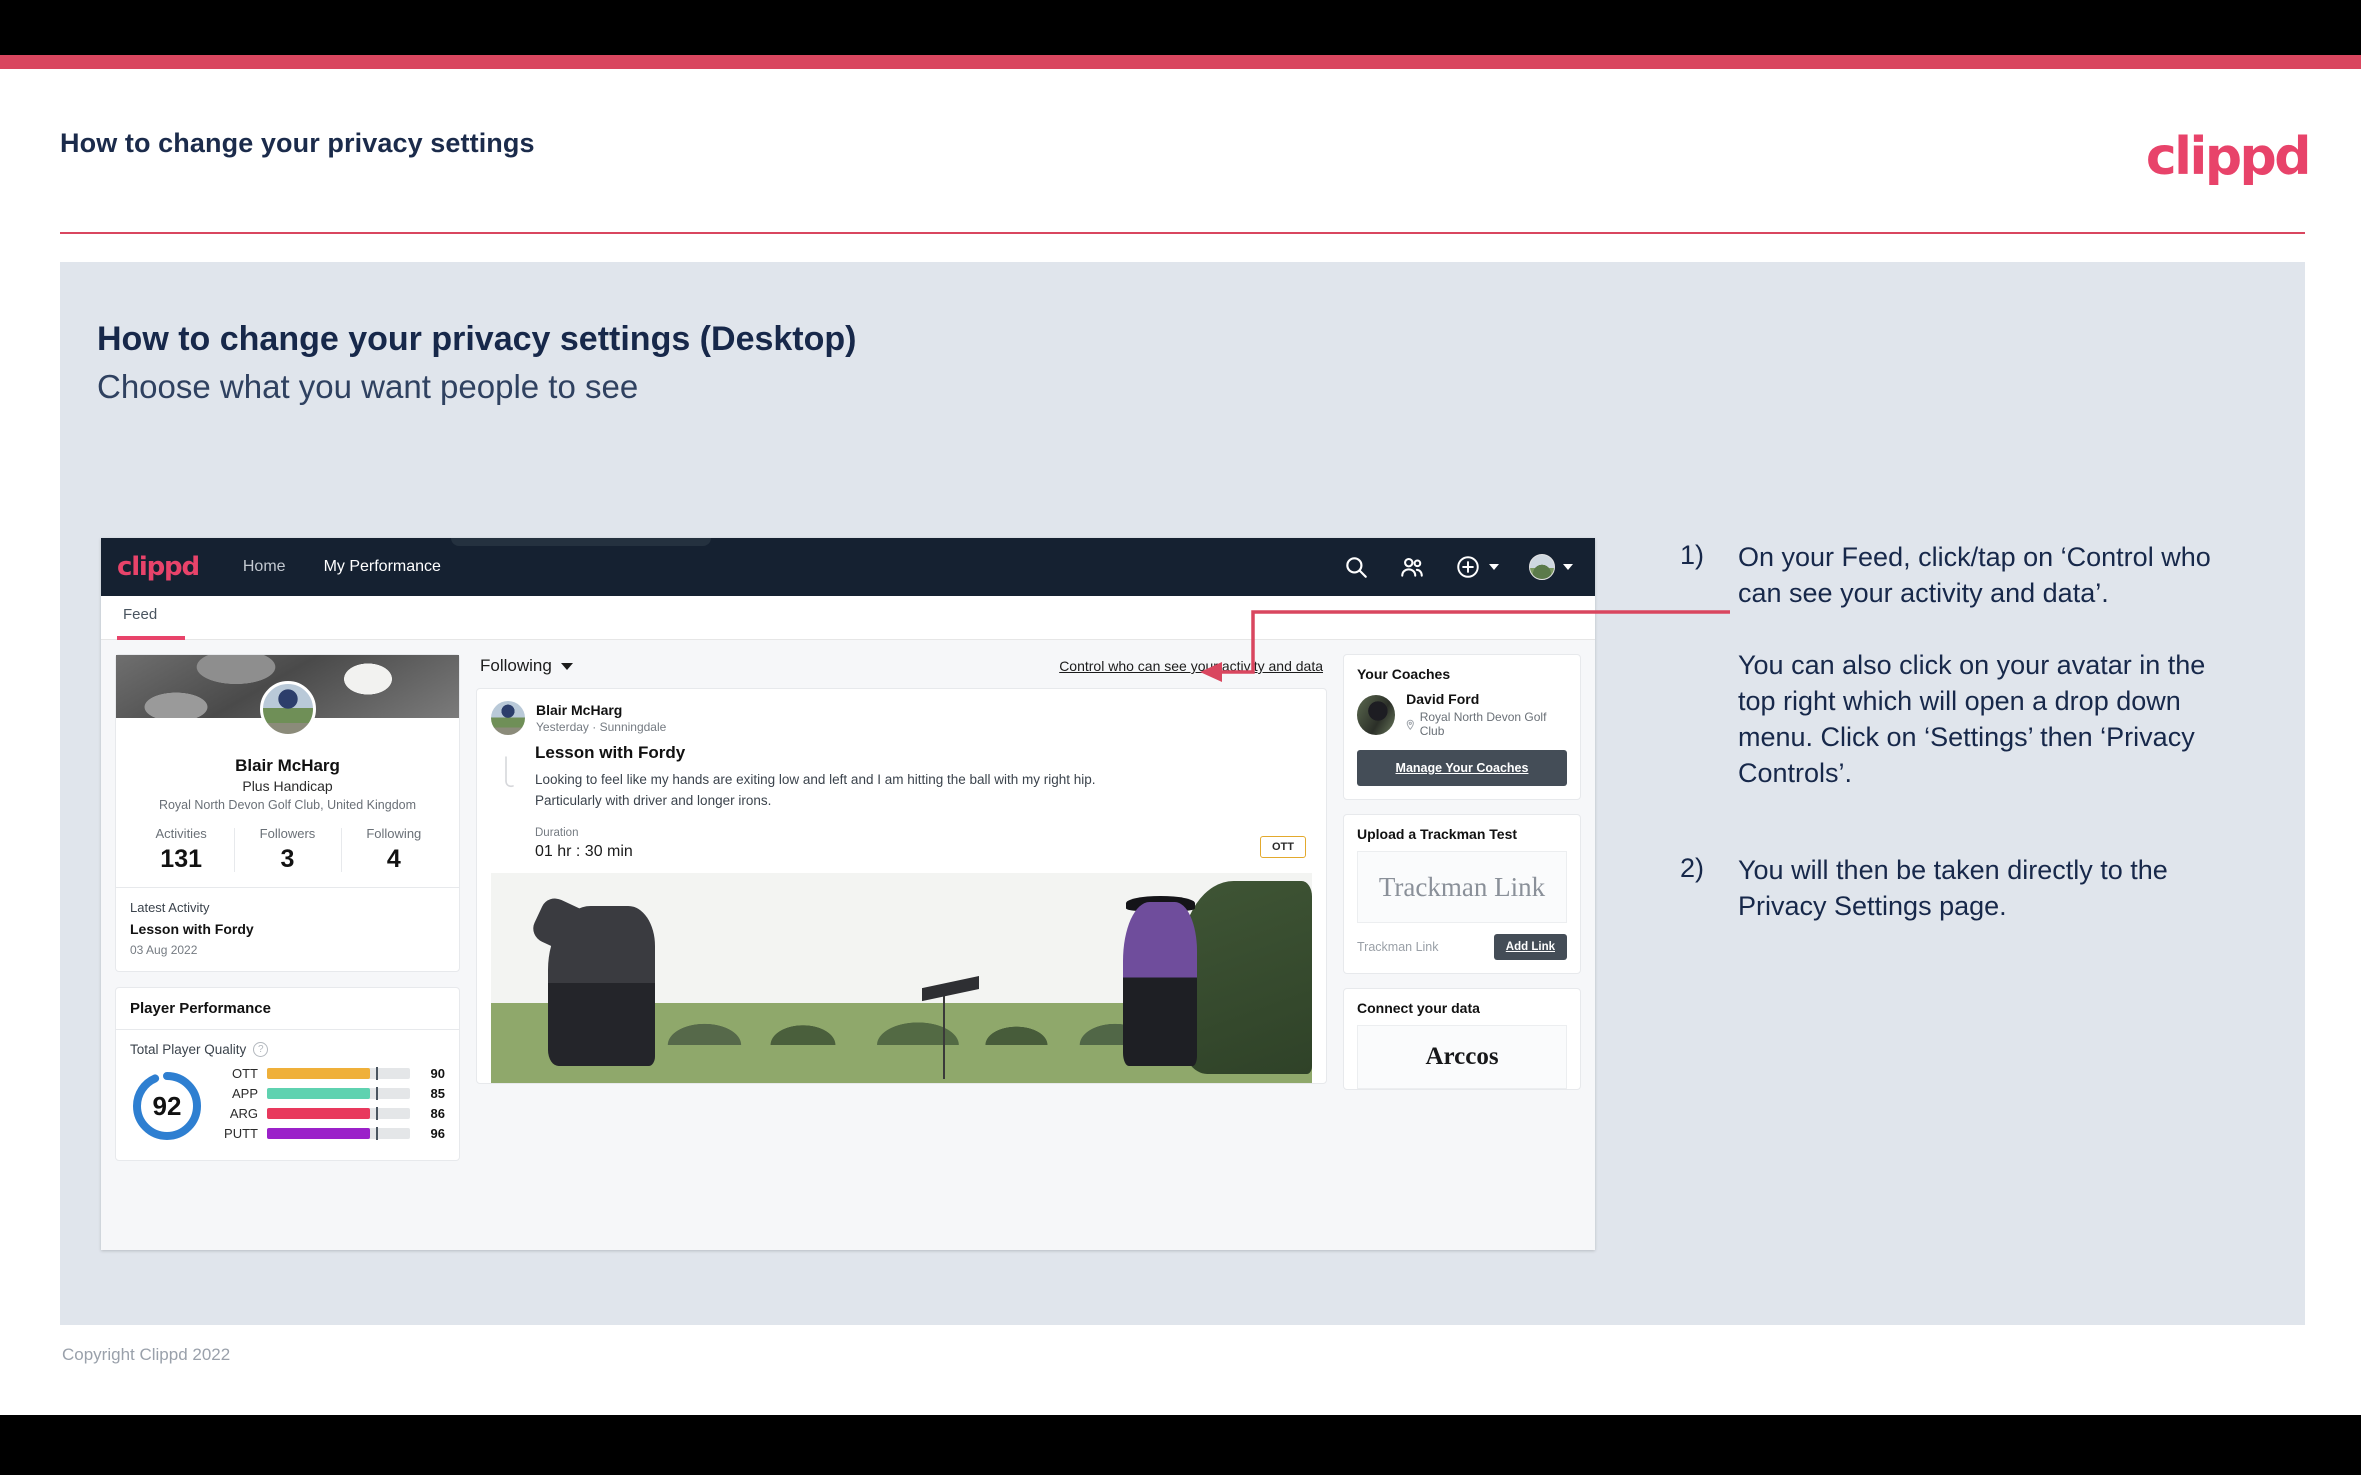 The height and width of the screenshot is (1475, 2361). I want to click on app-tabbar: Feed, so click(848, 618).